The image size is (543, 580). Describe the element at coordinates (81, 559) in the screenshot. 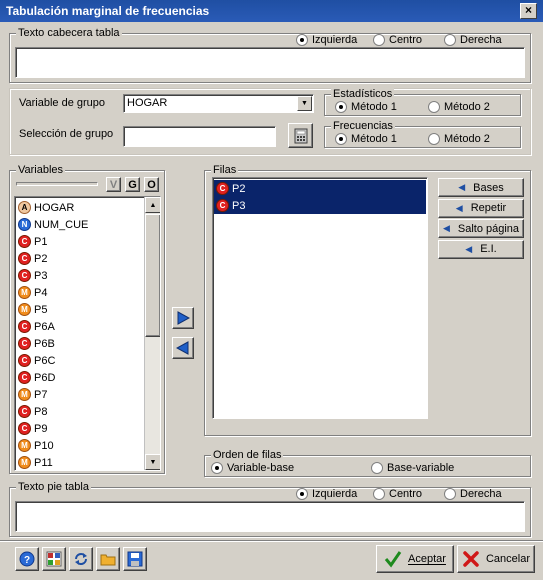

I see `refresh-button` at that location.